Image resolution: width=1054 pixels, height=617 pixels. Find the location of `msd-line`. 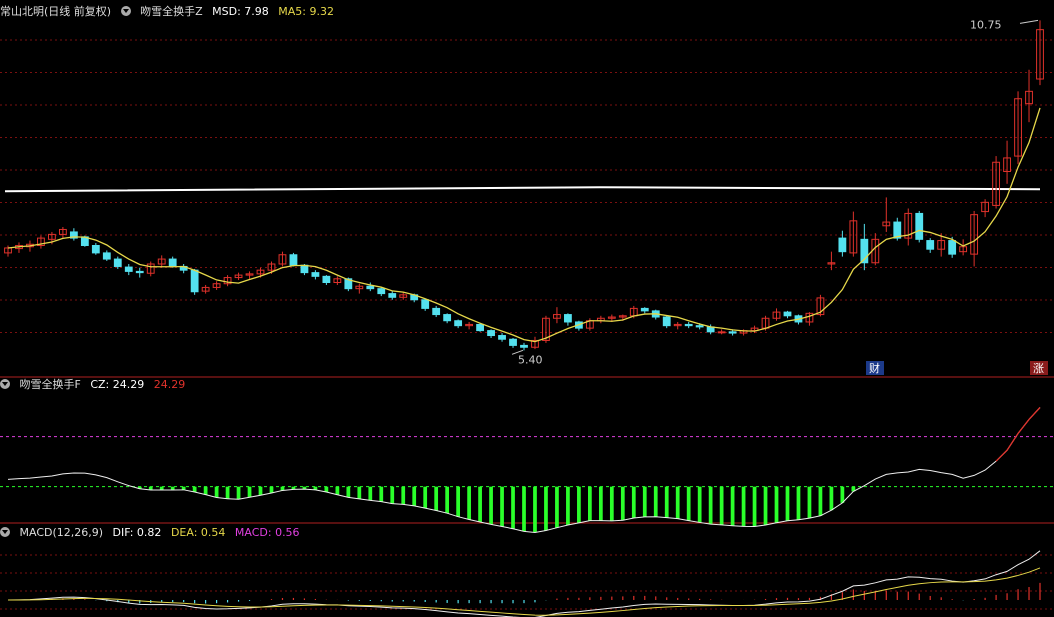

msd-line is located at coordinates (522, 189).